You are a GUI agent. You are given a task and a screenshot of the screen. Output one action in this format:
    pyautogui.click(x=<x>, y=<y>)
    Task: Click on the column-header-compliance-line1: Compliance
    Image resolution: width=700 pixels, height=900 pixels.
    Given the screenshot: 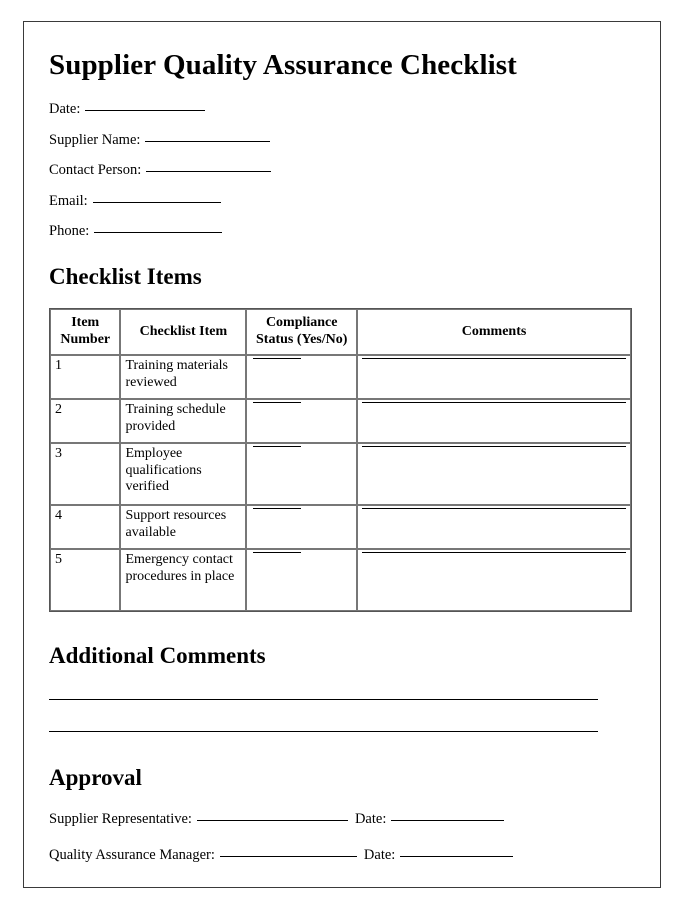 What is the action you would take?
    pyautogui.click(x=301, y=323)
    